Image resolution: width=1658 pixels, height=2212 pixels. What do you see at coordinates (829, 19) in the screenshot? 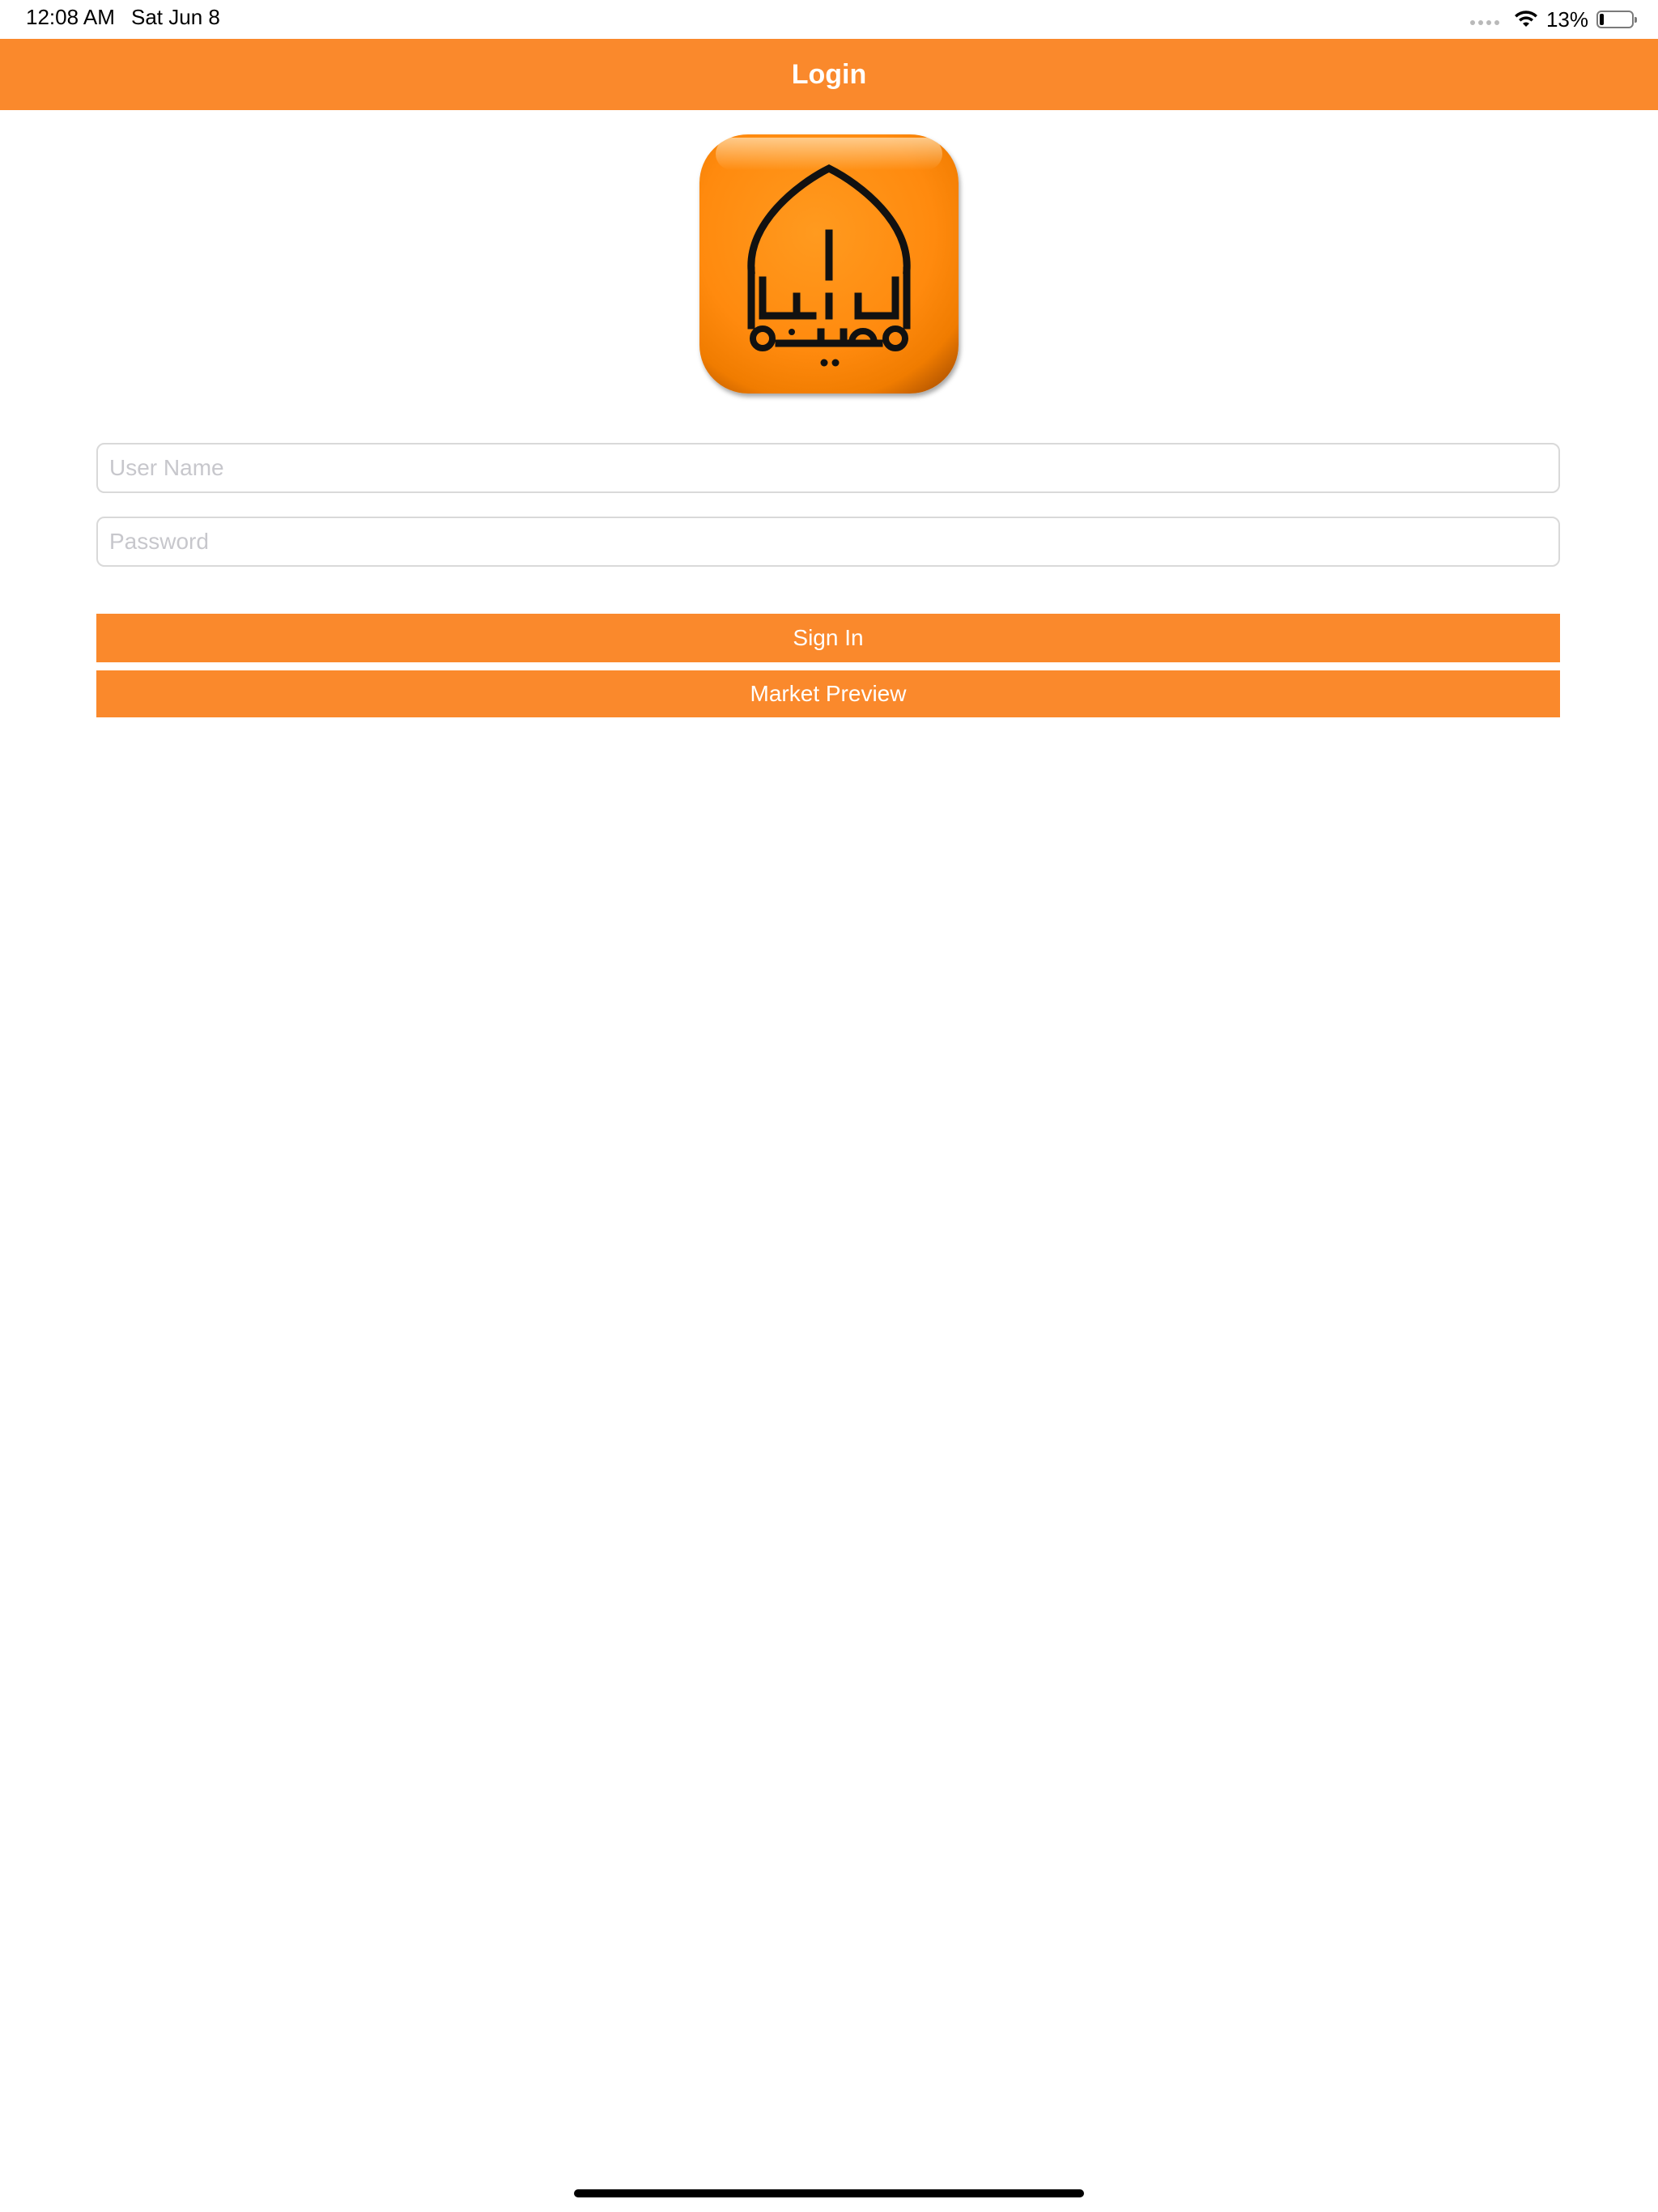
I see `status-bar: 12:08 AM Sat Jun 8 13%` at bounding box center [829, 19].